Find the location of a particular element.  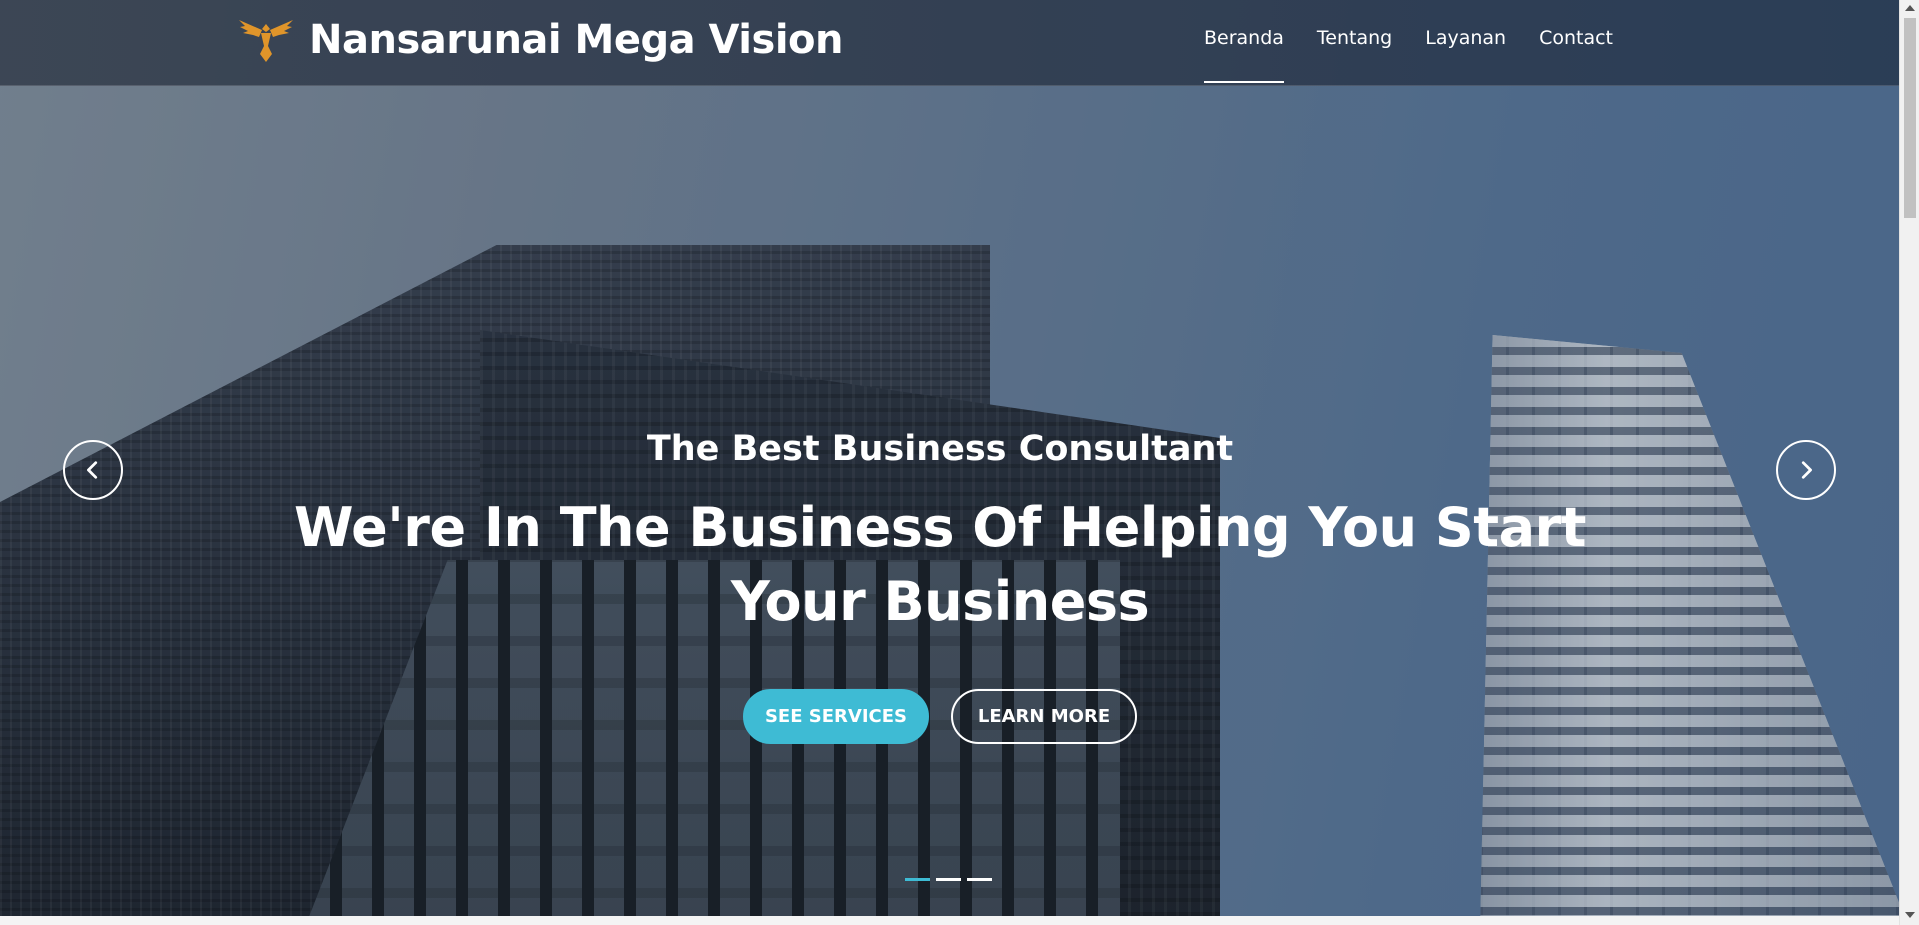

brand-logo-link: Nansarunai Mega Vision is located at coordinates (540, 39).